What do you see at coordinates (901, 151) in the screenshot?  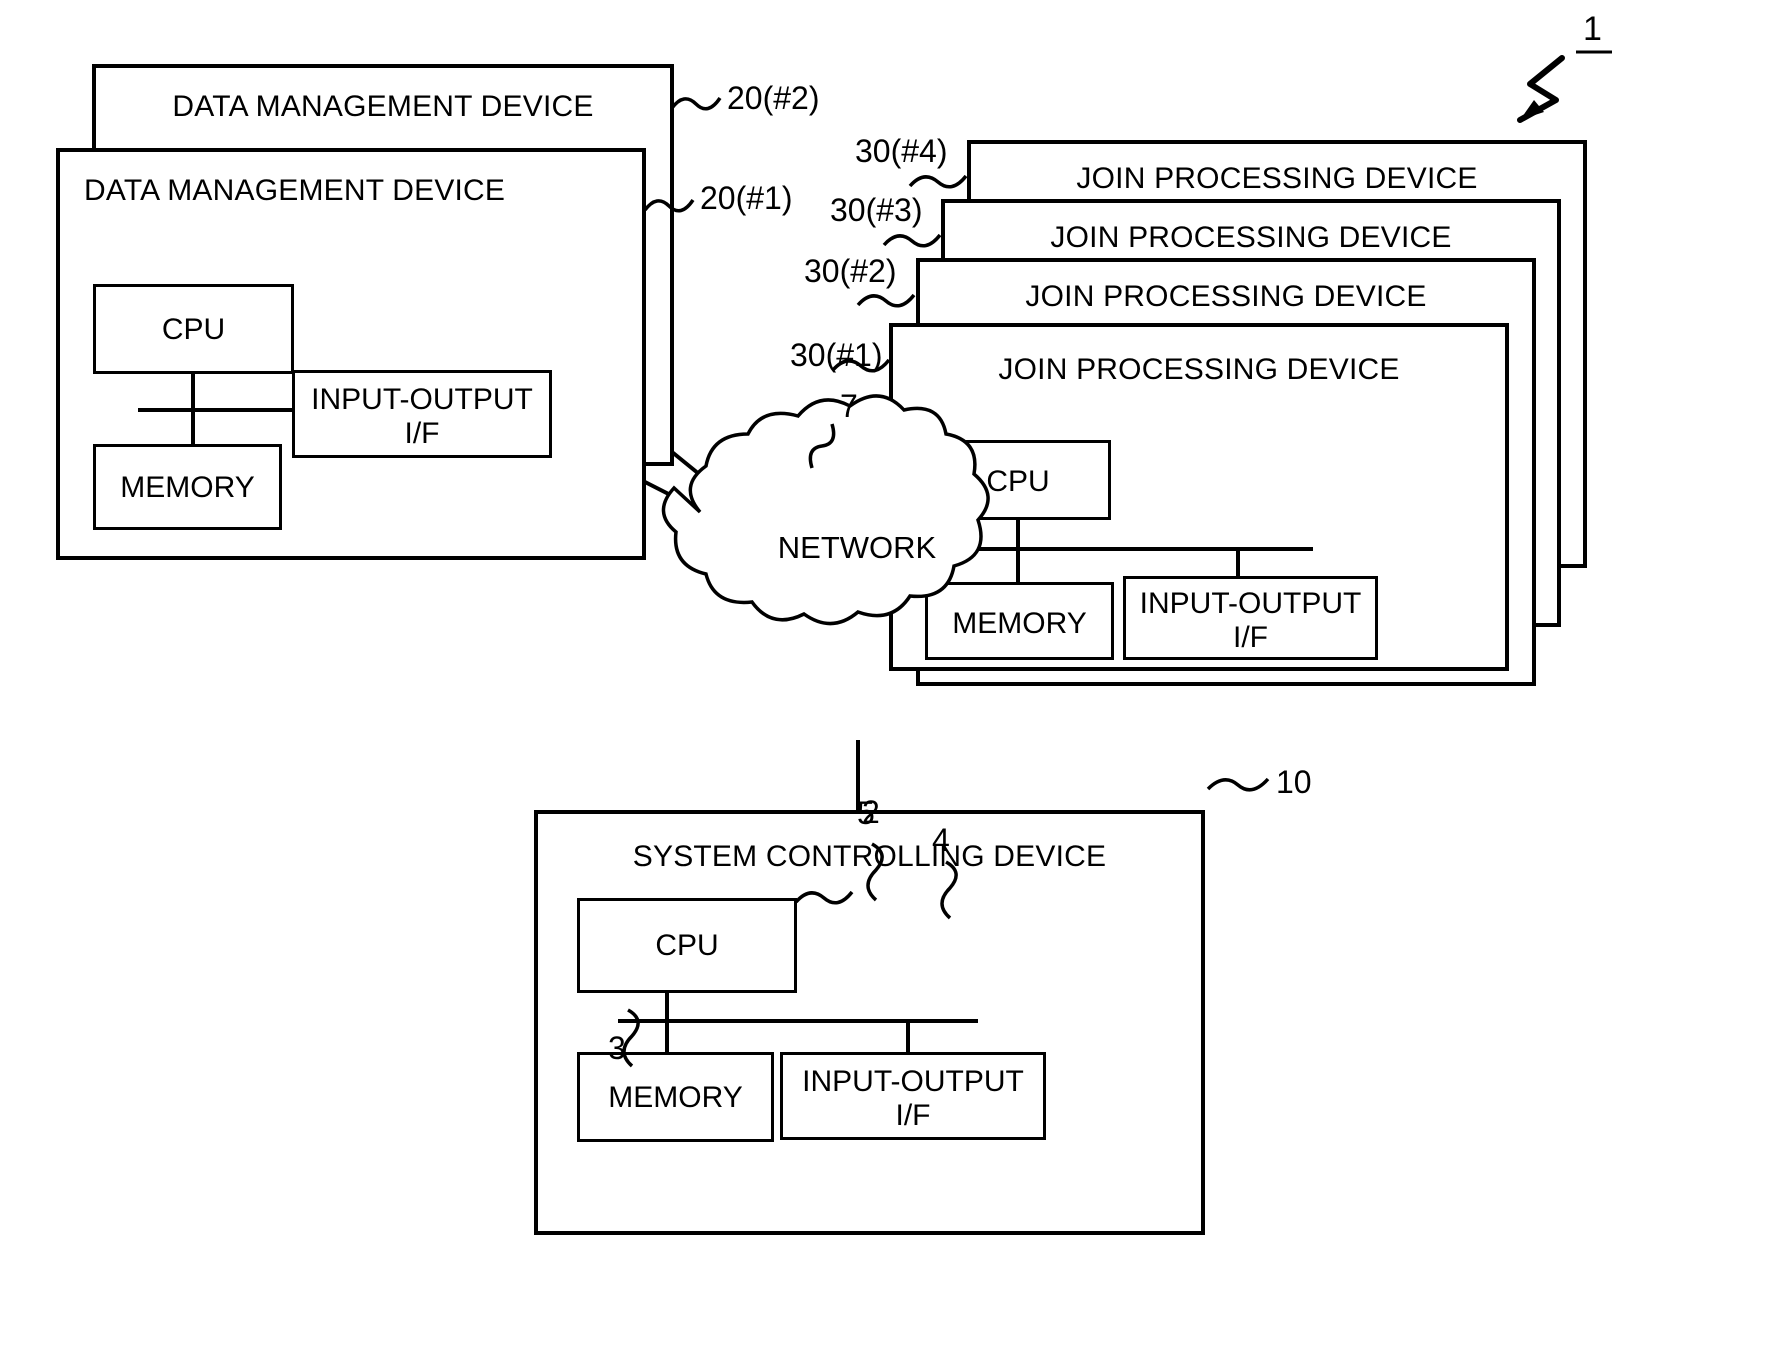 I see `join-processing-device-4-ref: 30(#4)` at bounding box center [901, 151].